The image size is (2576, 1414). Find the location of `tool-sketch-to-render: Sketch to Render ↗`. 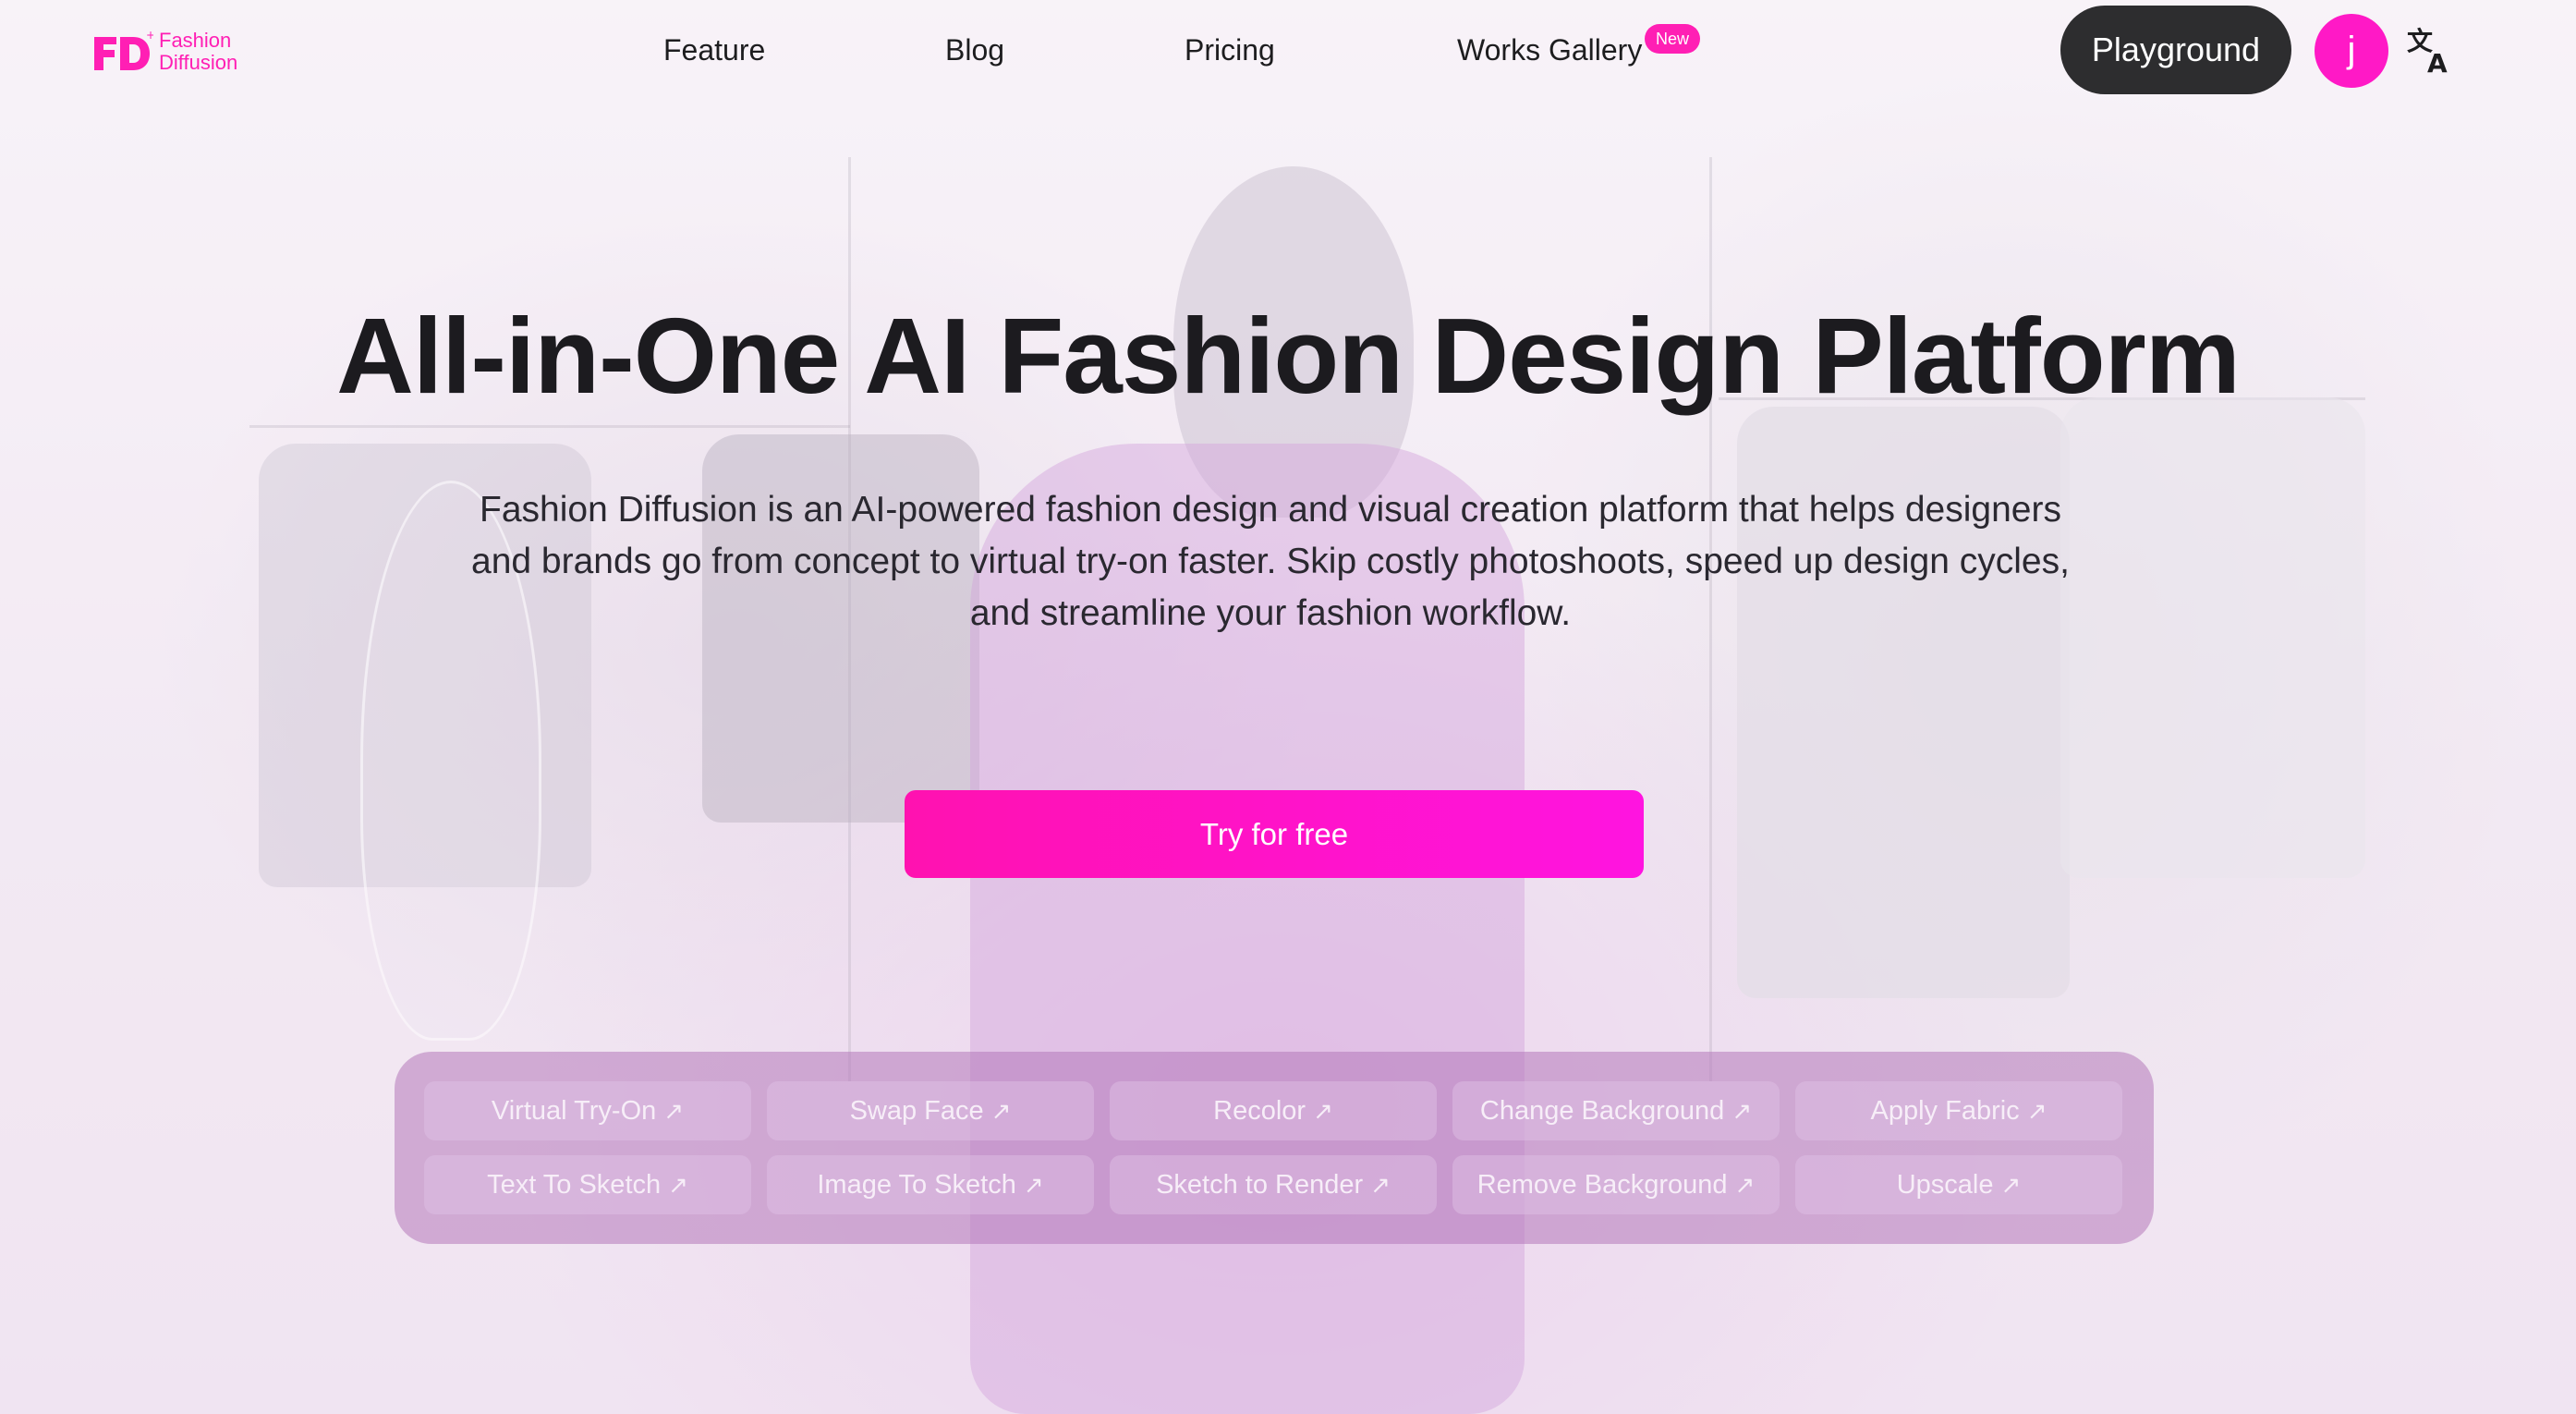

tool-sketch-to-render: Sketch to Render ↗ is located at coordinates (1273, 1184).